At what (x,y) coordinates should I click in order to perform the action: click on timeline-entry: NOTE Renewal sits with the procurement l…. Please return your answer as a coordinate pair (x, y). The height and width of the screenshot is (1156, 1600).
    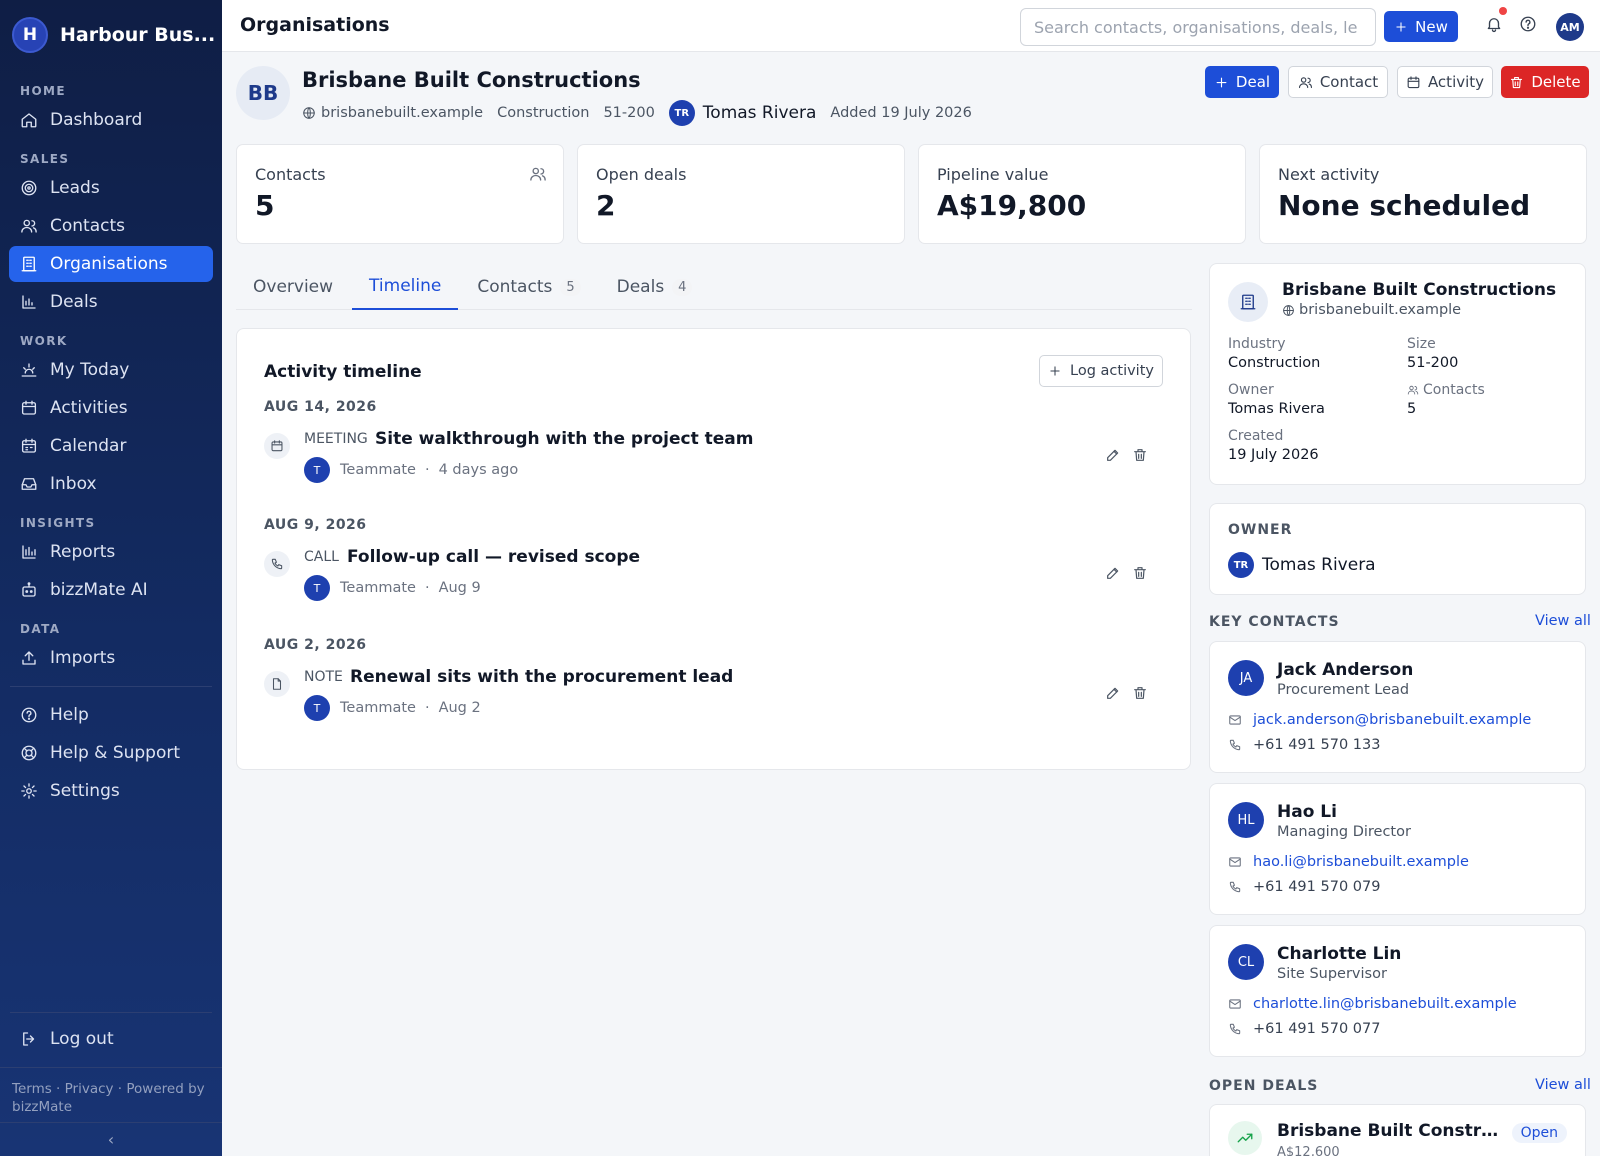
    Looking at the image, I should click on (714, 695).